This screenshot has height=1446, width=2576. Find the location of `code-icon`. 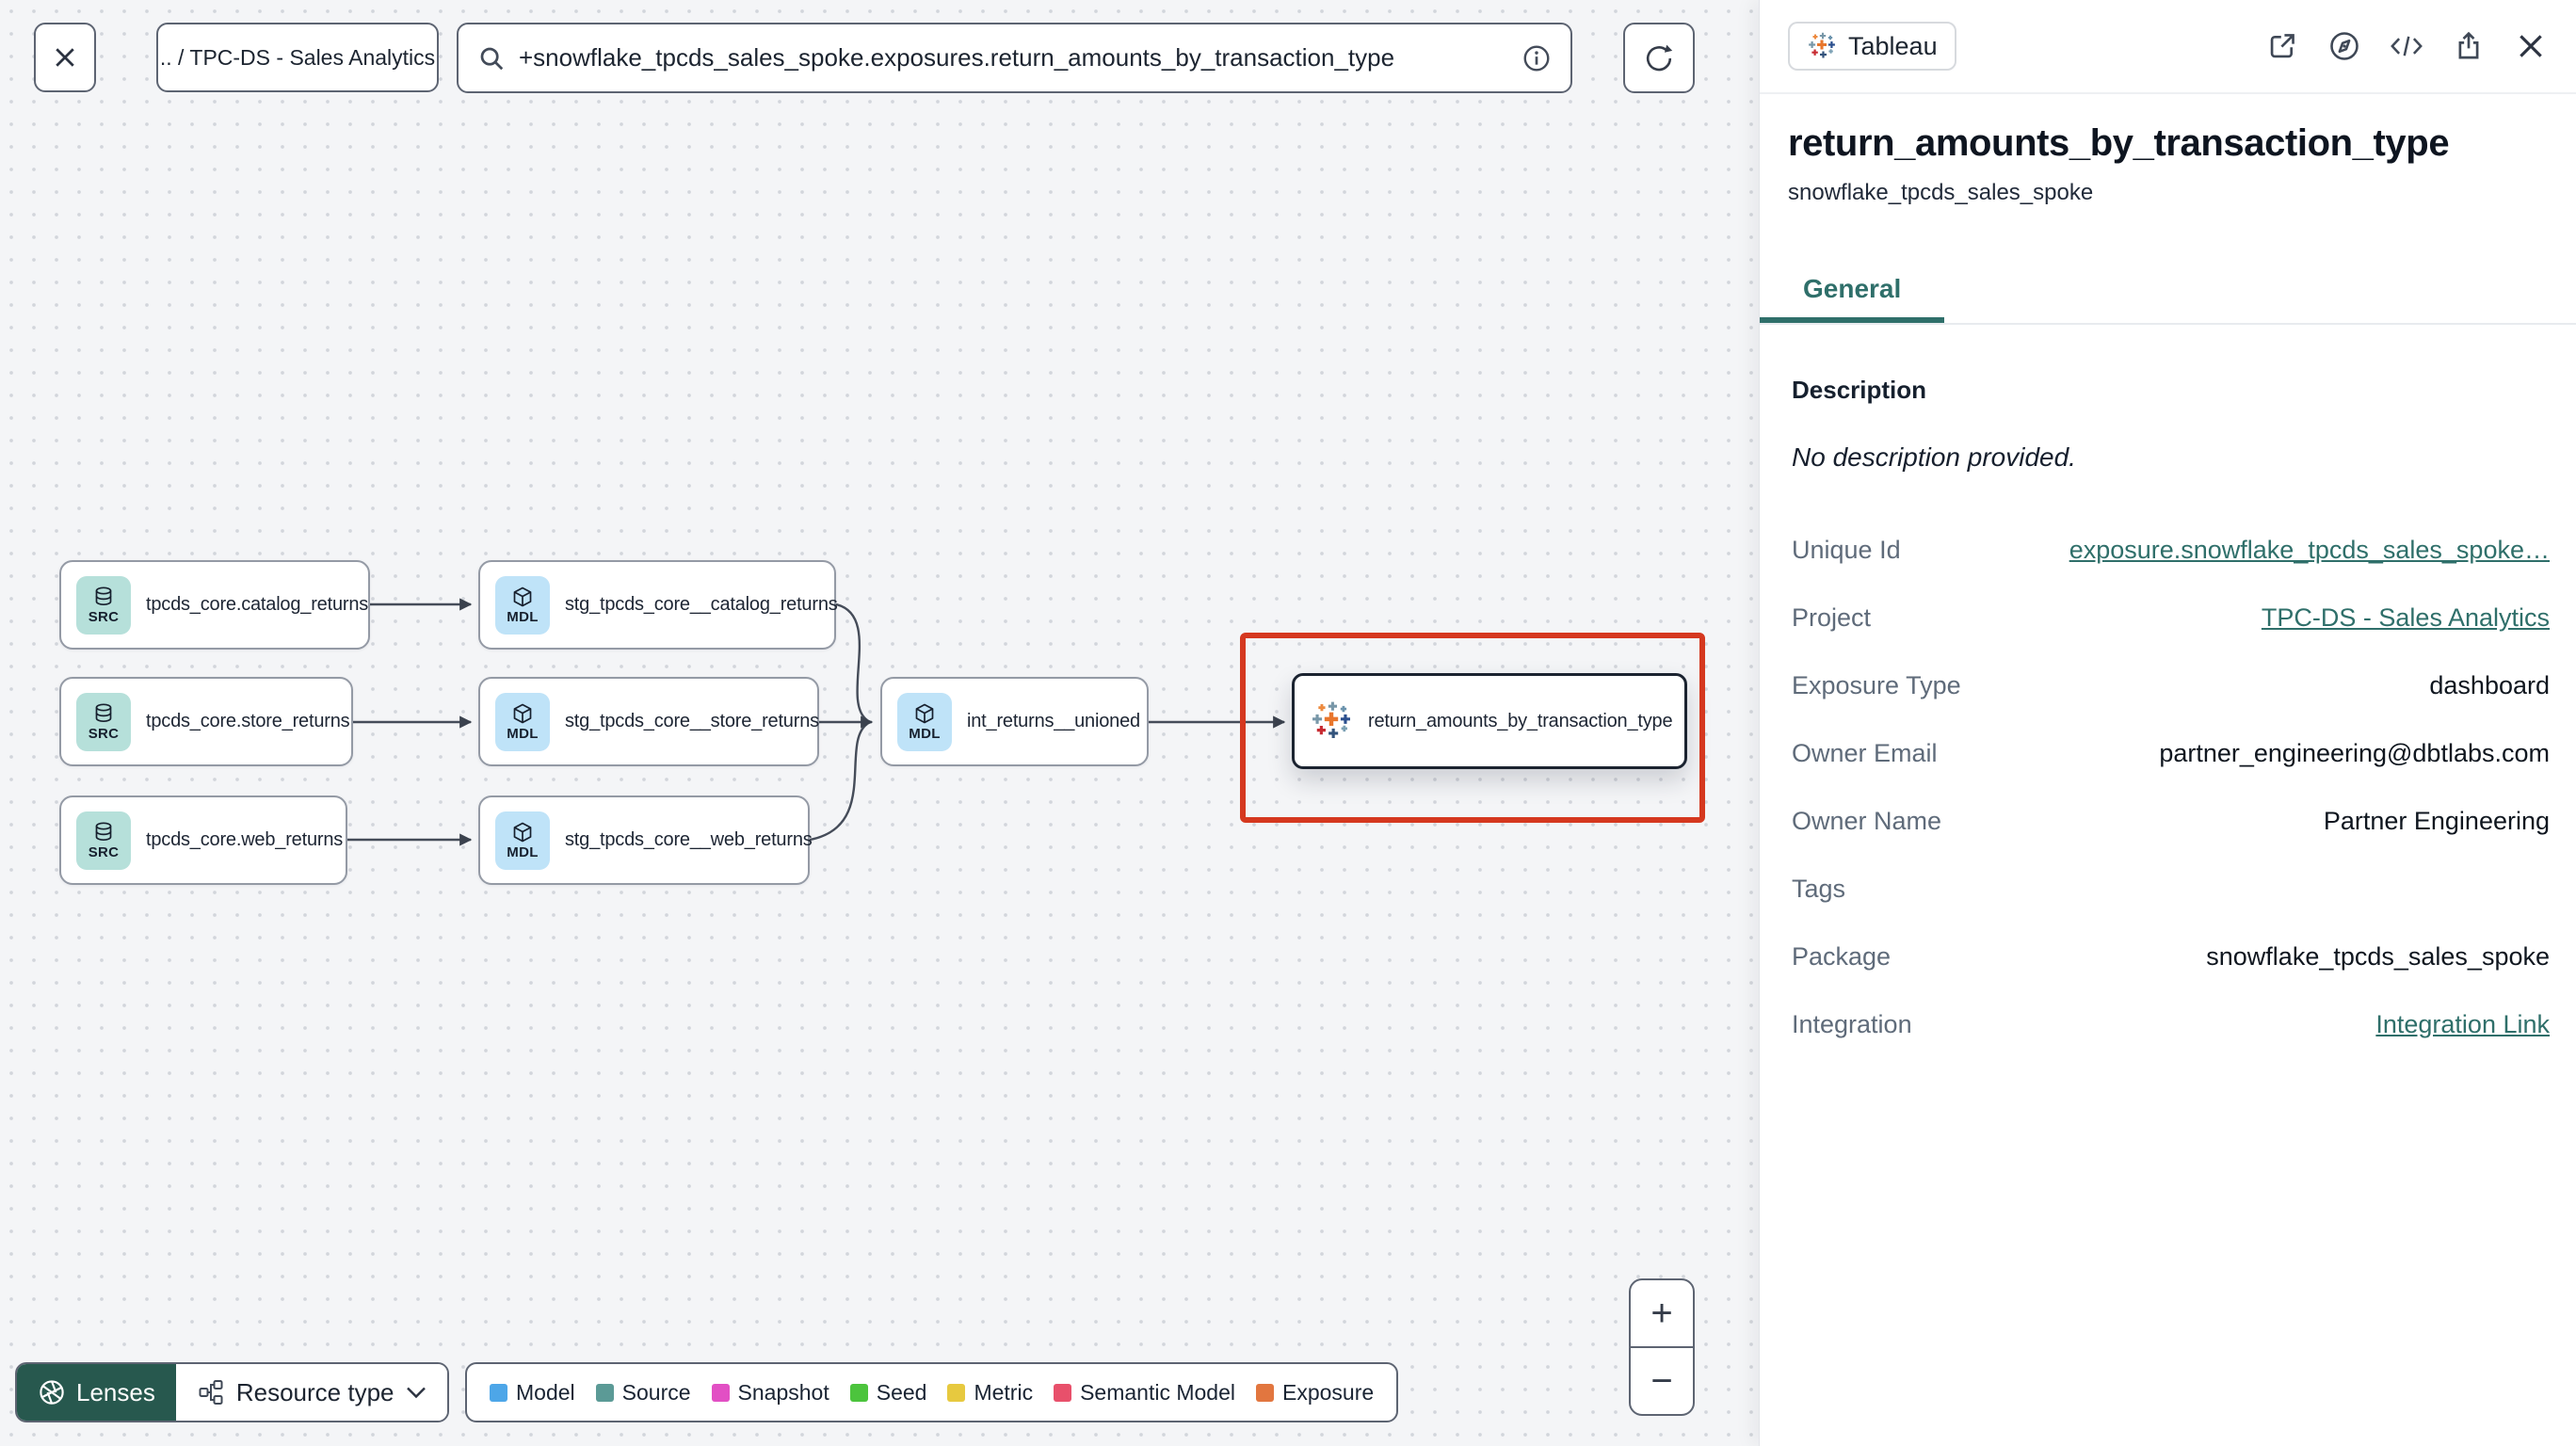

code-icon is located at coordinates (2407, 46).